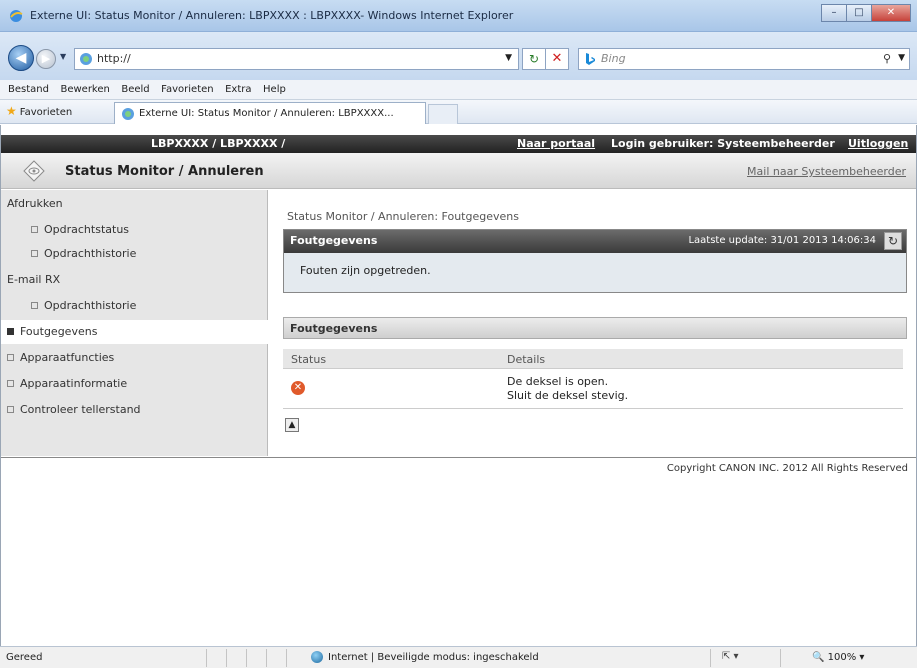  Describe the element at coordinates (887, 58) in the screenshot. I see `search-icon: ⚲` at that location.